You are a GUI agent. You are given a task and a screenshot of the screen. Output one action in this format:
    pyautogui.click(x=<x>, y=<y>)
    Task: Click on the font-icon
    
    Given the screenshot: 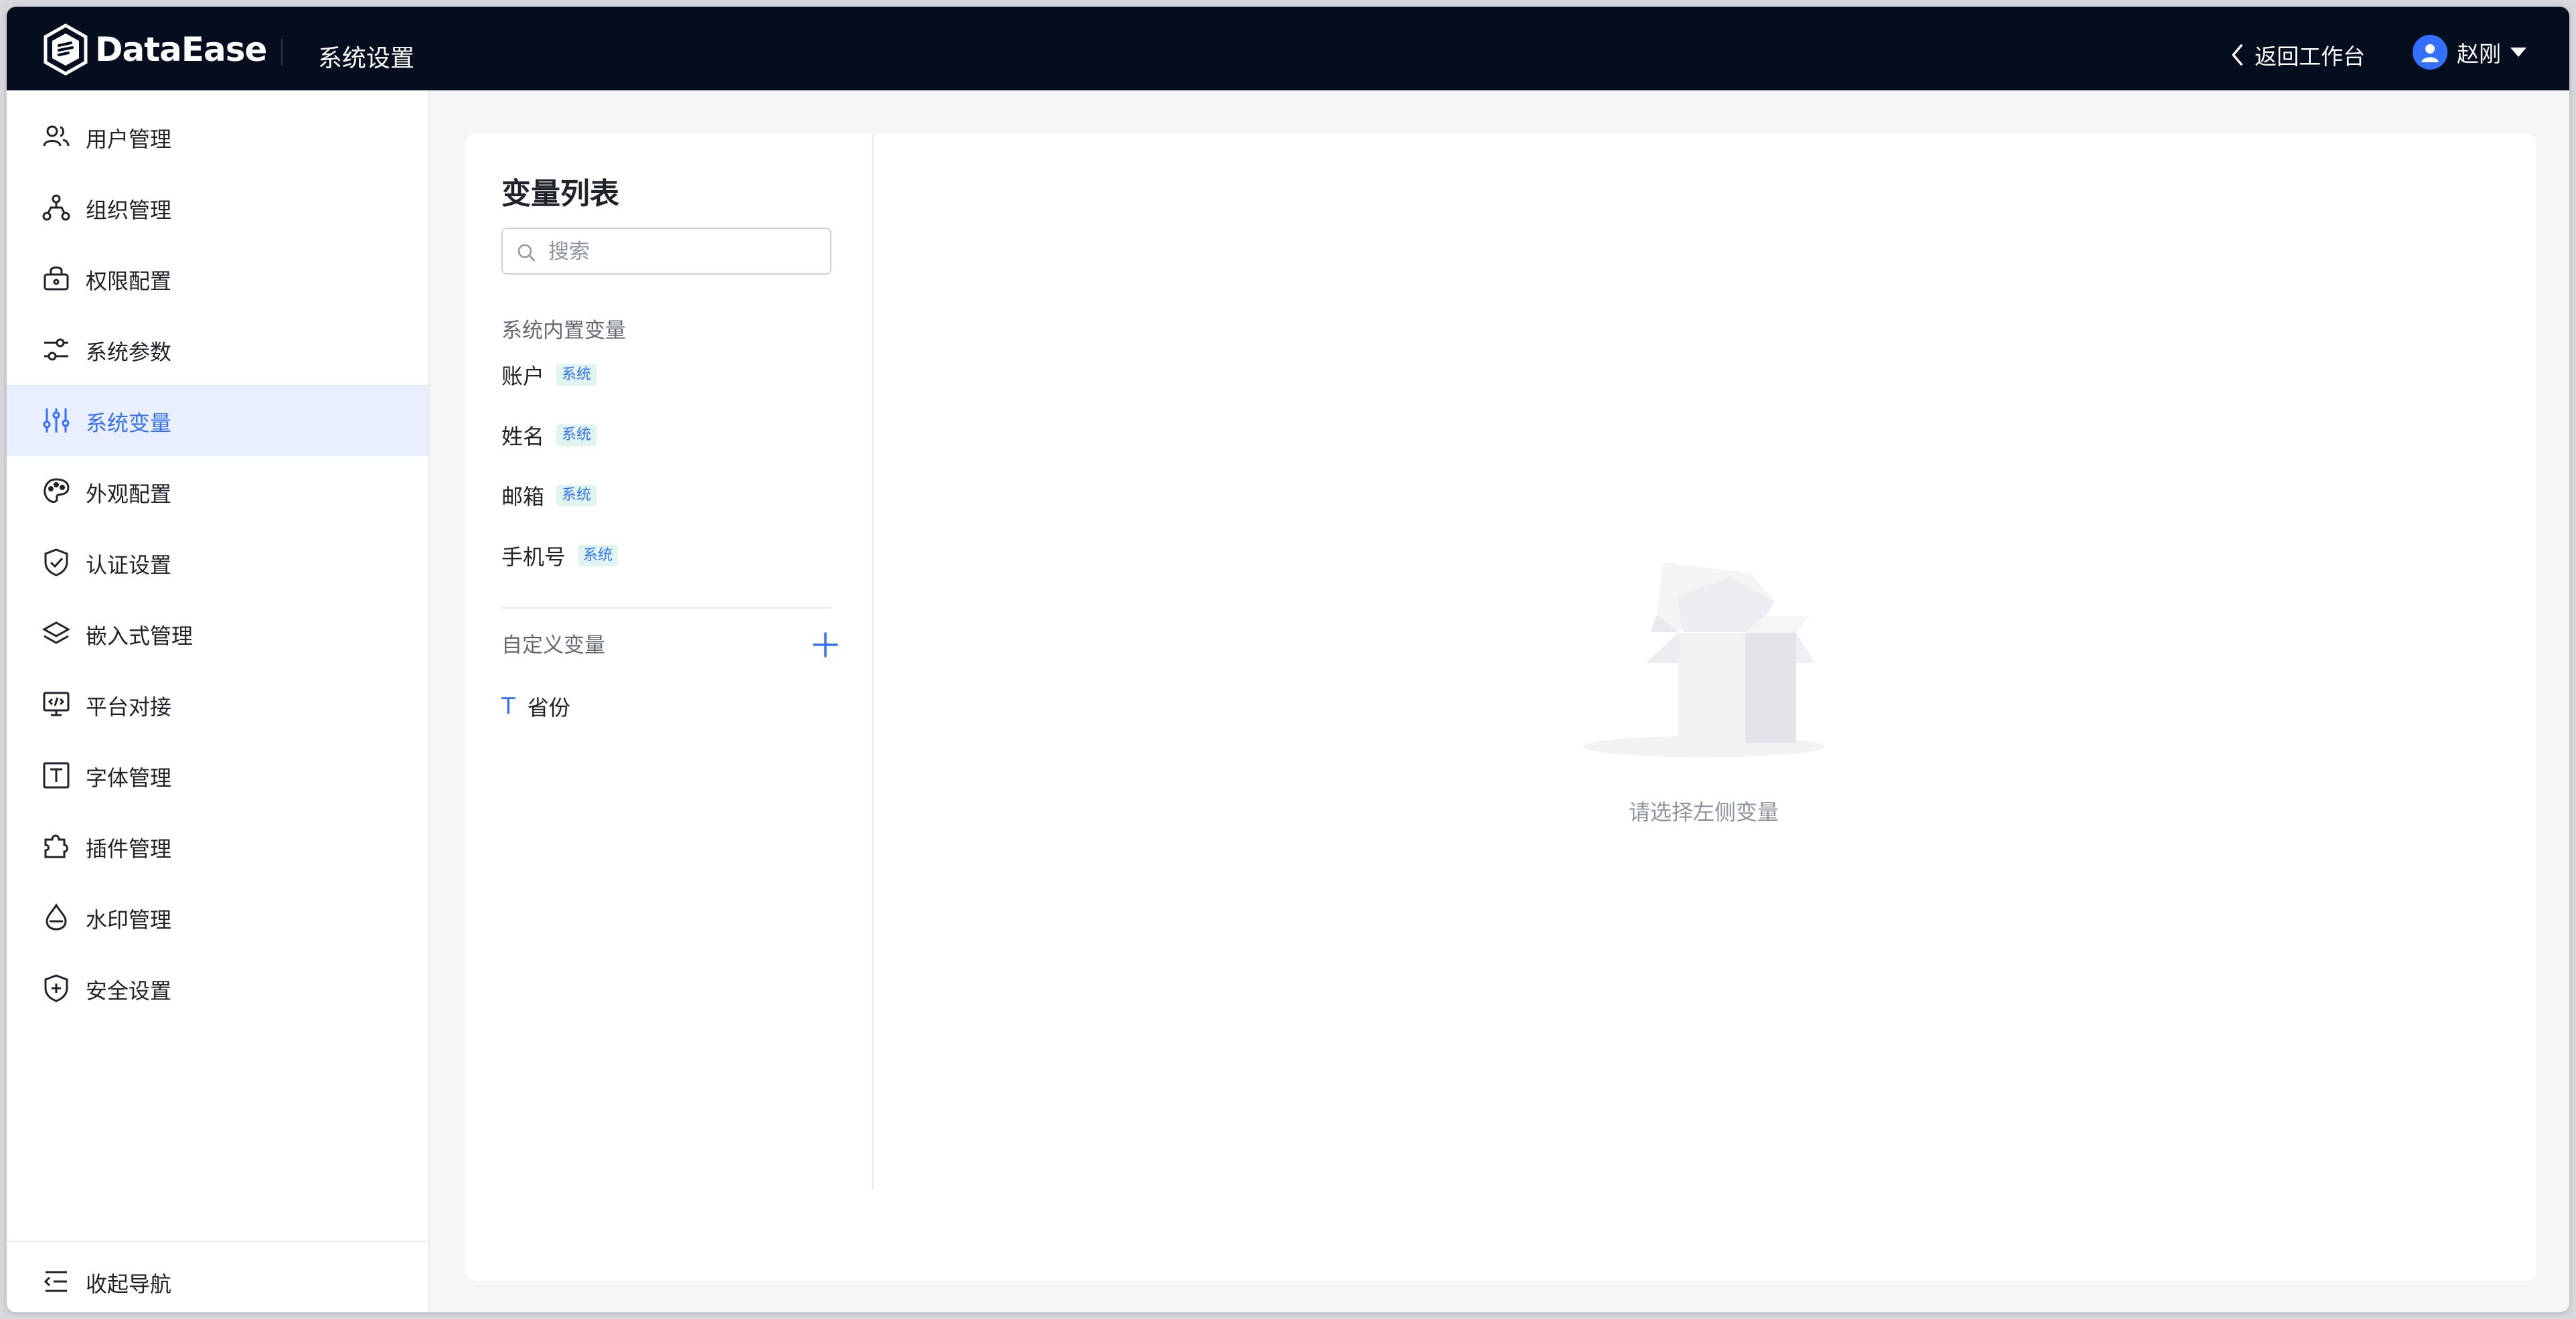 What is the action you would take?
    pyautogui.click(x=57, y=775)
    